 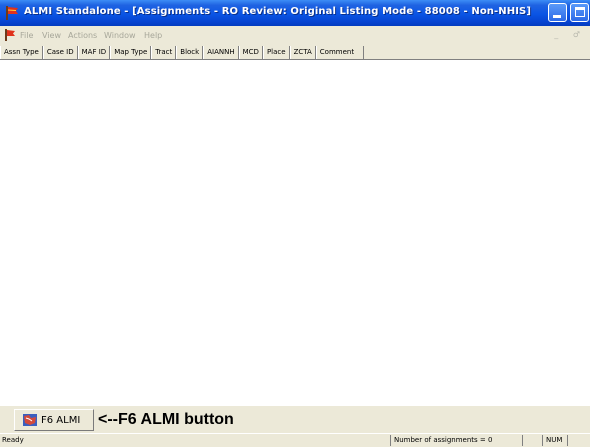 I want to click on maximize-icon, so click(x=580, y=12).